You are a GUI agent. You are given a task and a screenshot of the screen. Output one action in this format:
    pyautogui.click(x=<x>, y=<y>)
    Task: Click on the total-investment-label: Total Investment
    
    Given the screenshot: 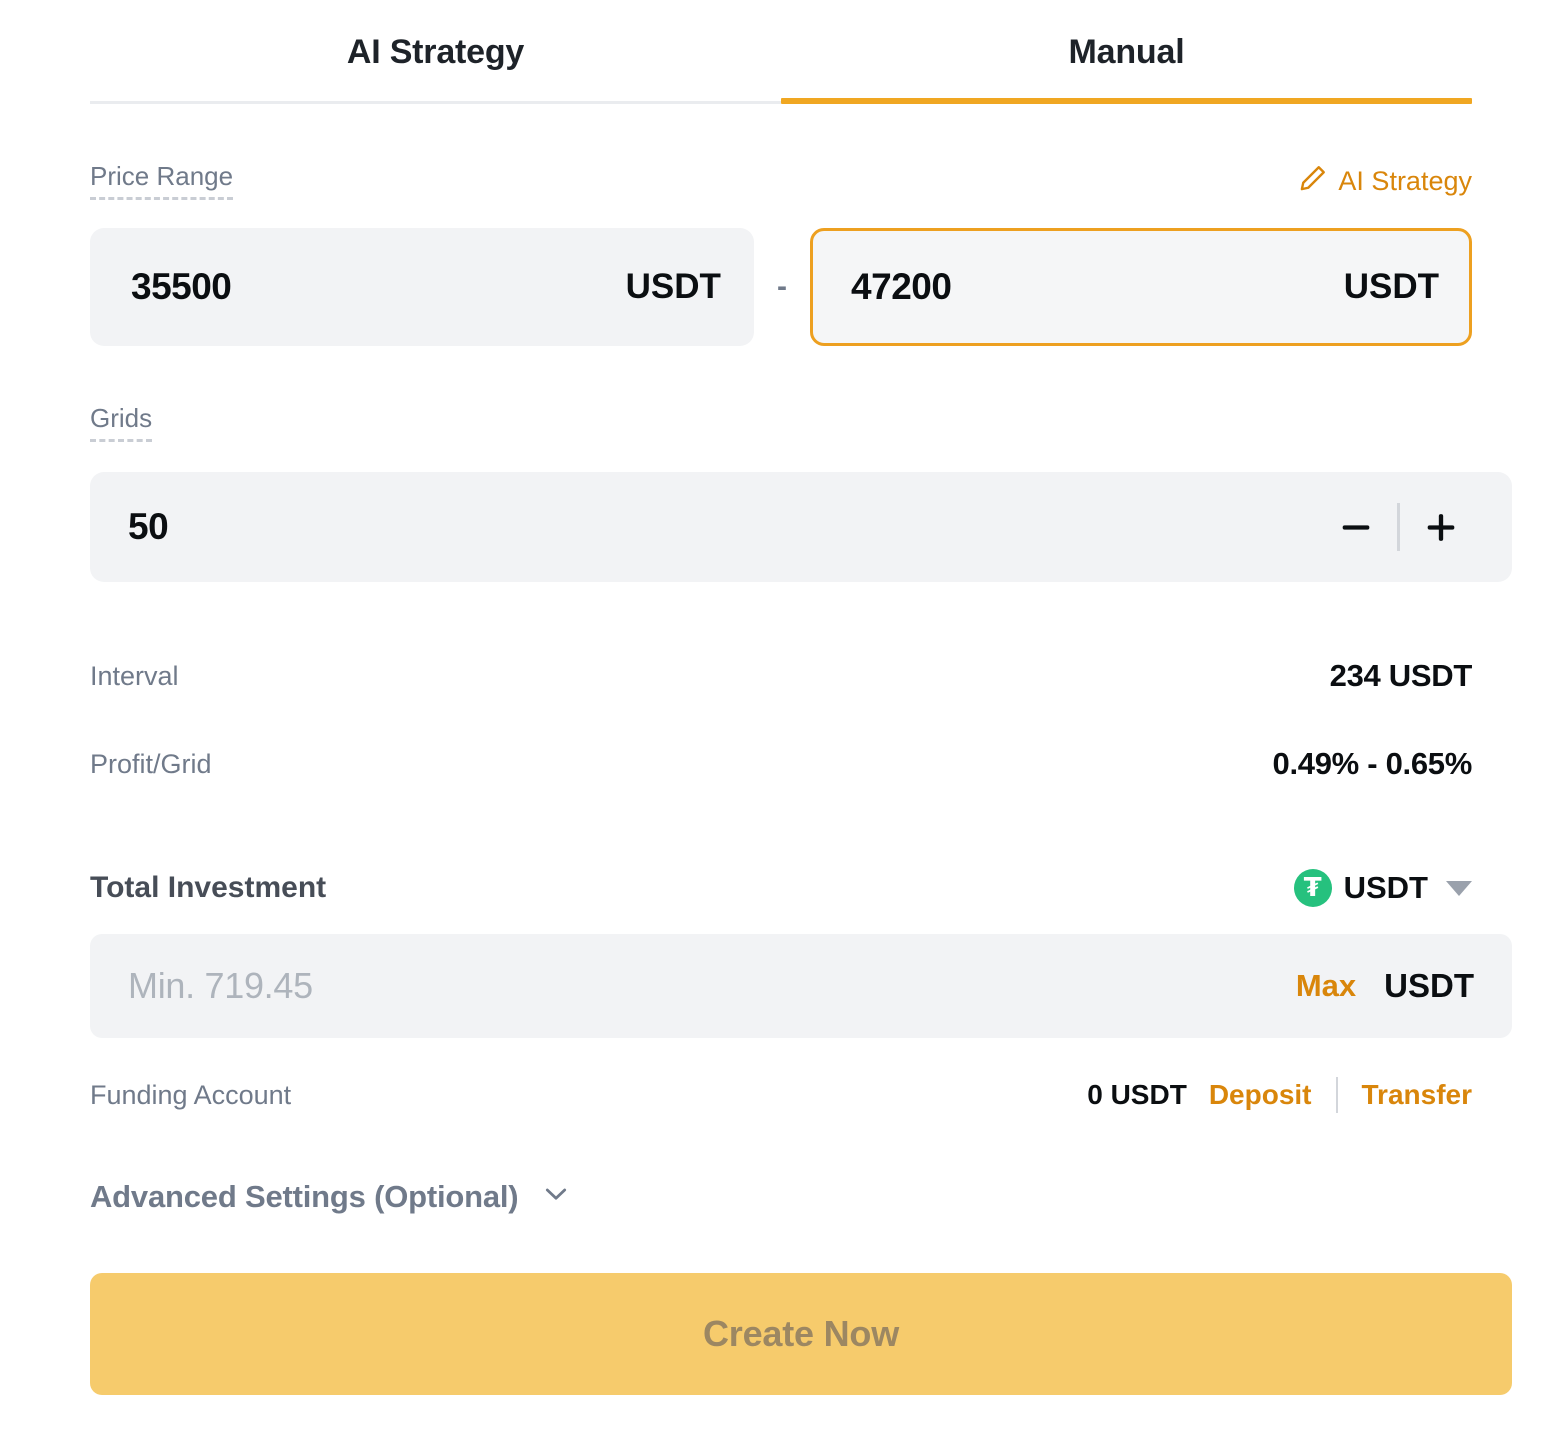 What is the action you would take?
    pyautogui.click(x=208, y=887)
    